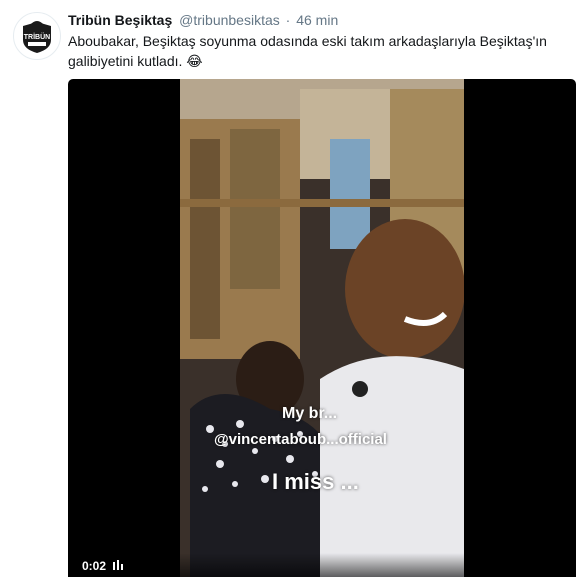 The height and width of the screenshot is (577, 586). What do you see at coordinates (317, 20) in the screenshot?
I see `tweet-time: 46 min` at bounding box center [317, 20].